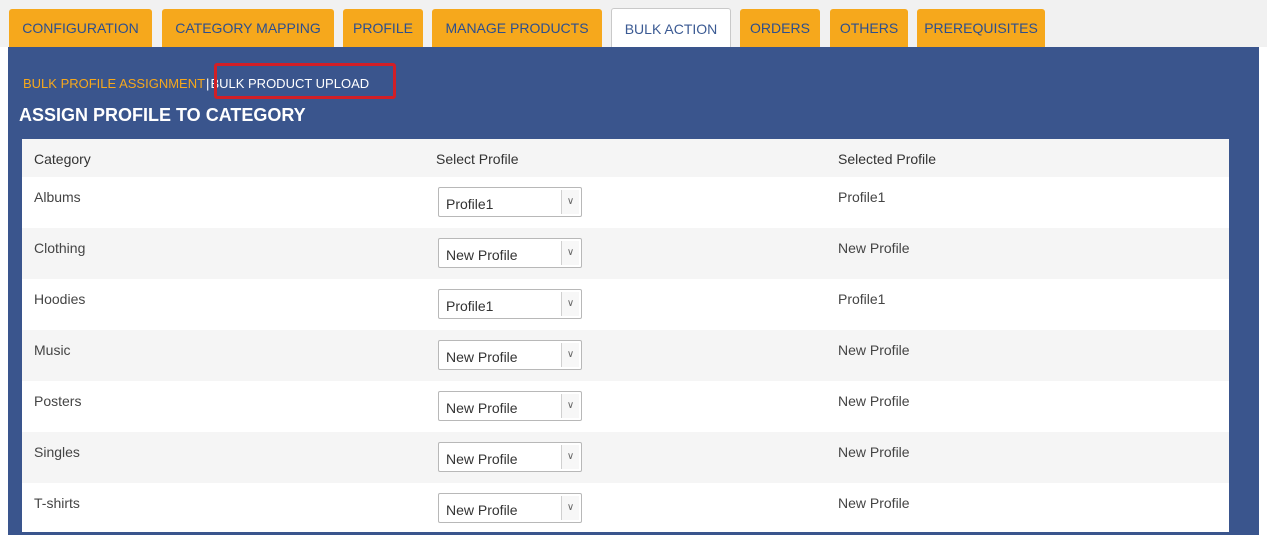 This screenshot has width=1267, height=535. Describe the element at coordinates (57, 197) in the screenshot. I see `category-name: Albums` at that location.